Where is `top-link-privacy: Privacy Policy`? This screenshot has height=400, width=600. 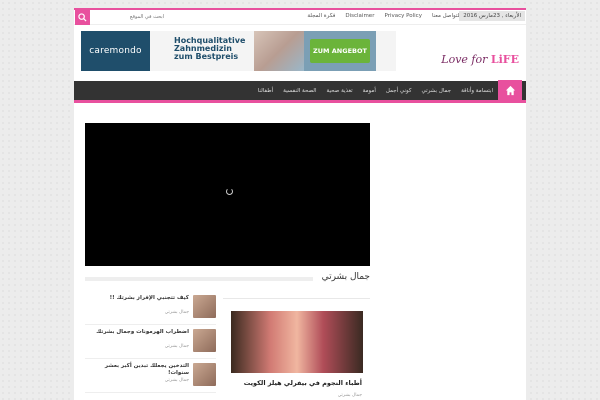 top-link-privacy: Privacy Policy is located at coordinates (402, 16).